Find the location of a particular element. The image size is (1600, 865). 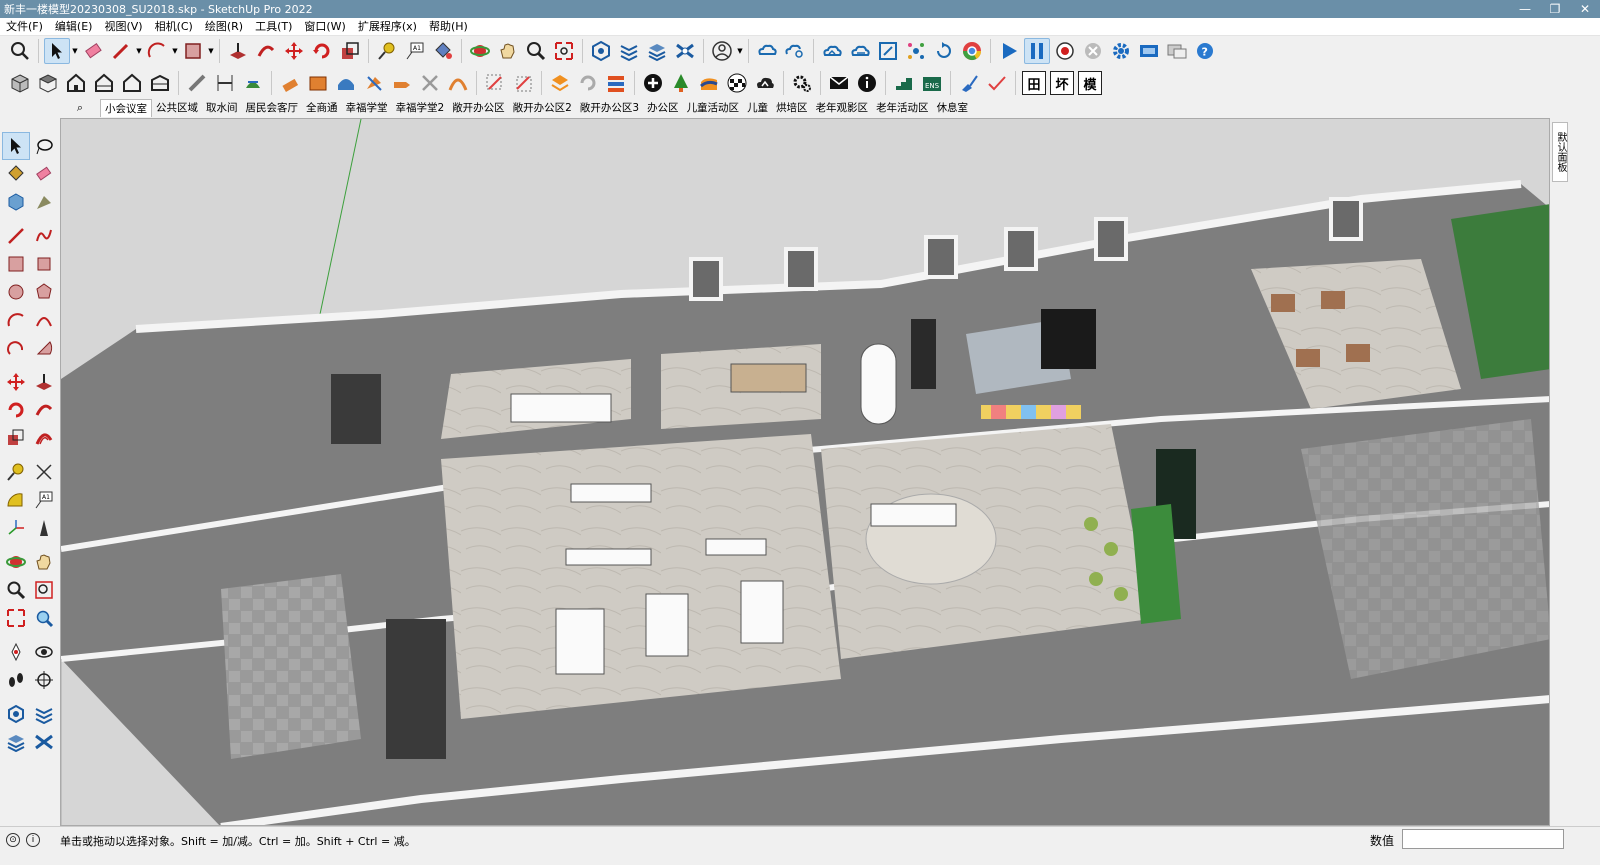

text-icon: A1 is located at coordinates (415, 51).